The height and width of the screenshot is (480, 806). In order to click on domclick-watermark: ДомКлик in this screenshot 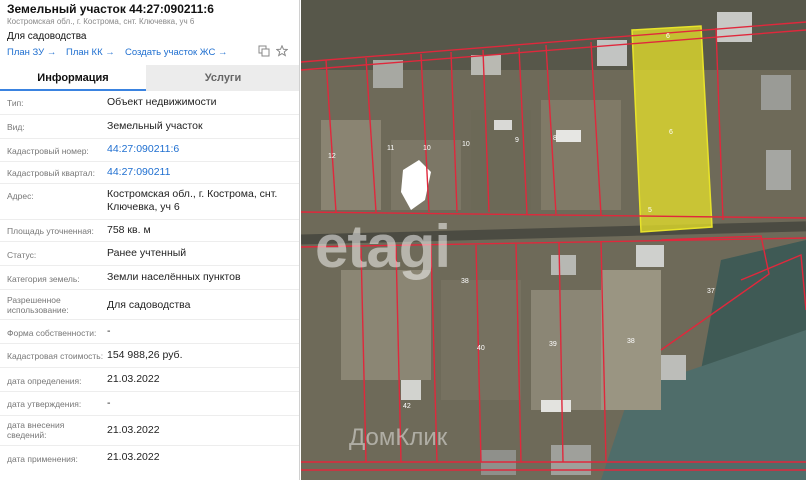, I will do `click(398, 437)`.